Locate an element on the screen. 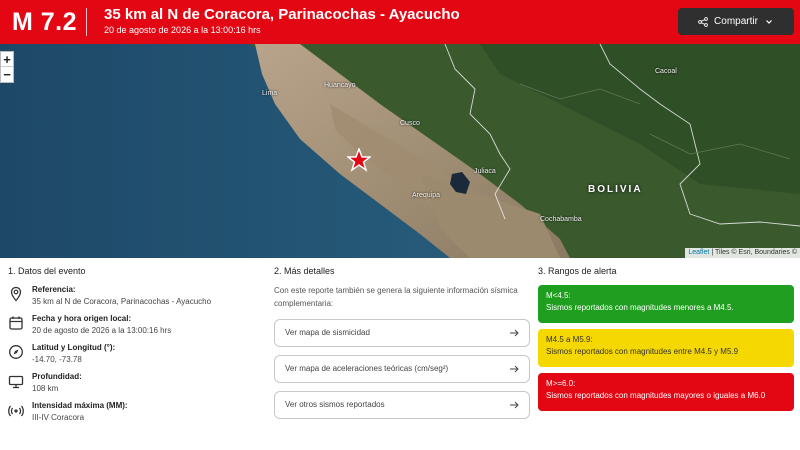 The image size is (800, 450). map-place-label: Lima is located at coordinates (270, 93).